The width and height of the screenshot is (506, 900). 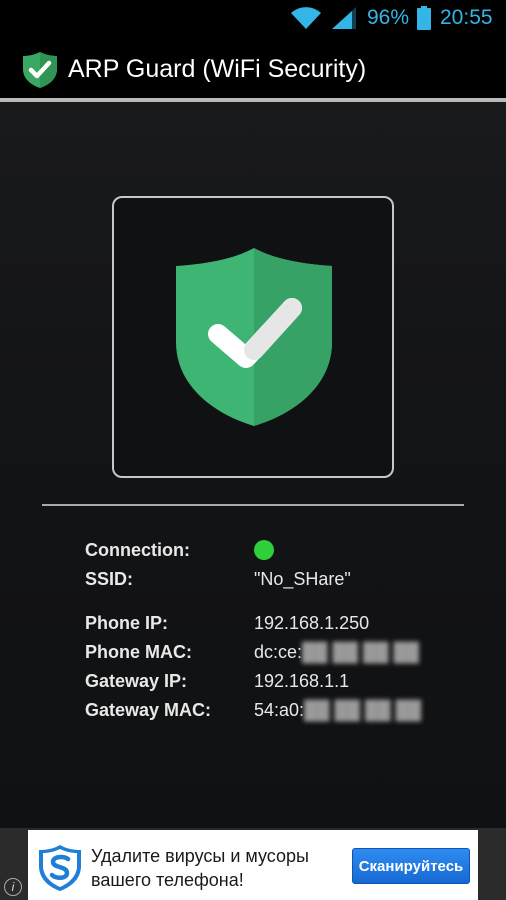 What do you see at coordinates (363, 710) in the screenshot?
I see `gateway-mac-redacted: ██ ██ ██ ██` at bounding box center [363, 710].